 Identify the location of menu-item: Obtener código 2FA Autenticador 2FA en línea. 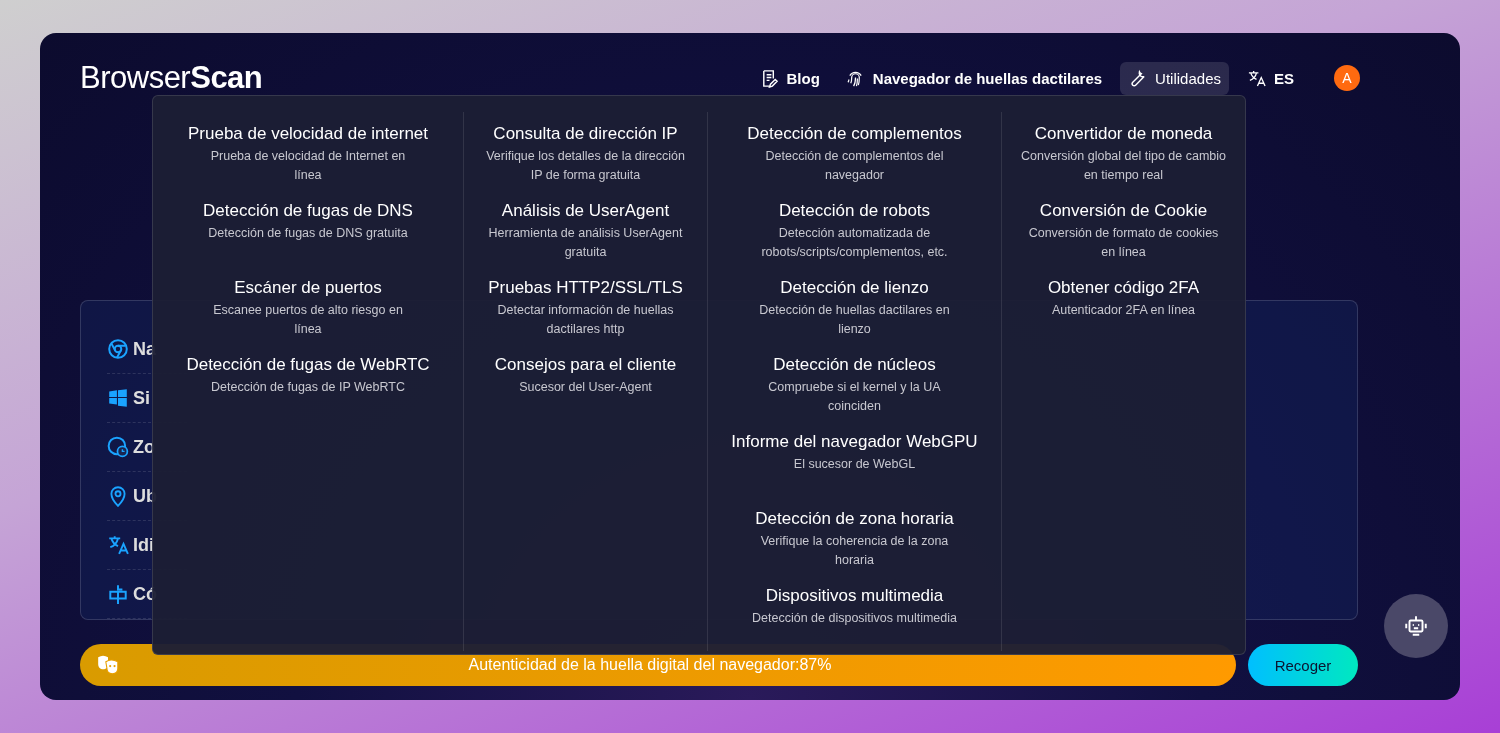
(1123, 304).